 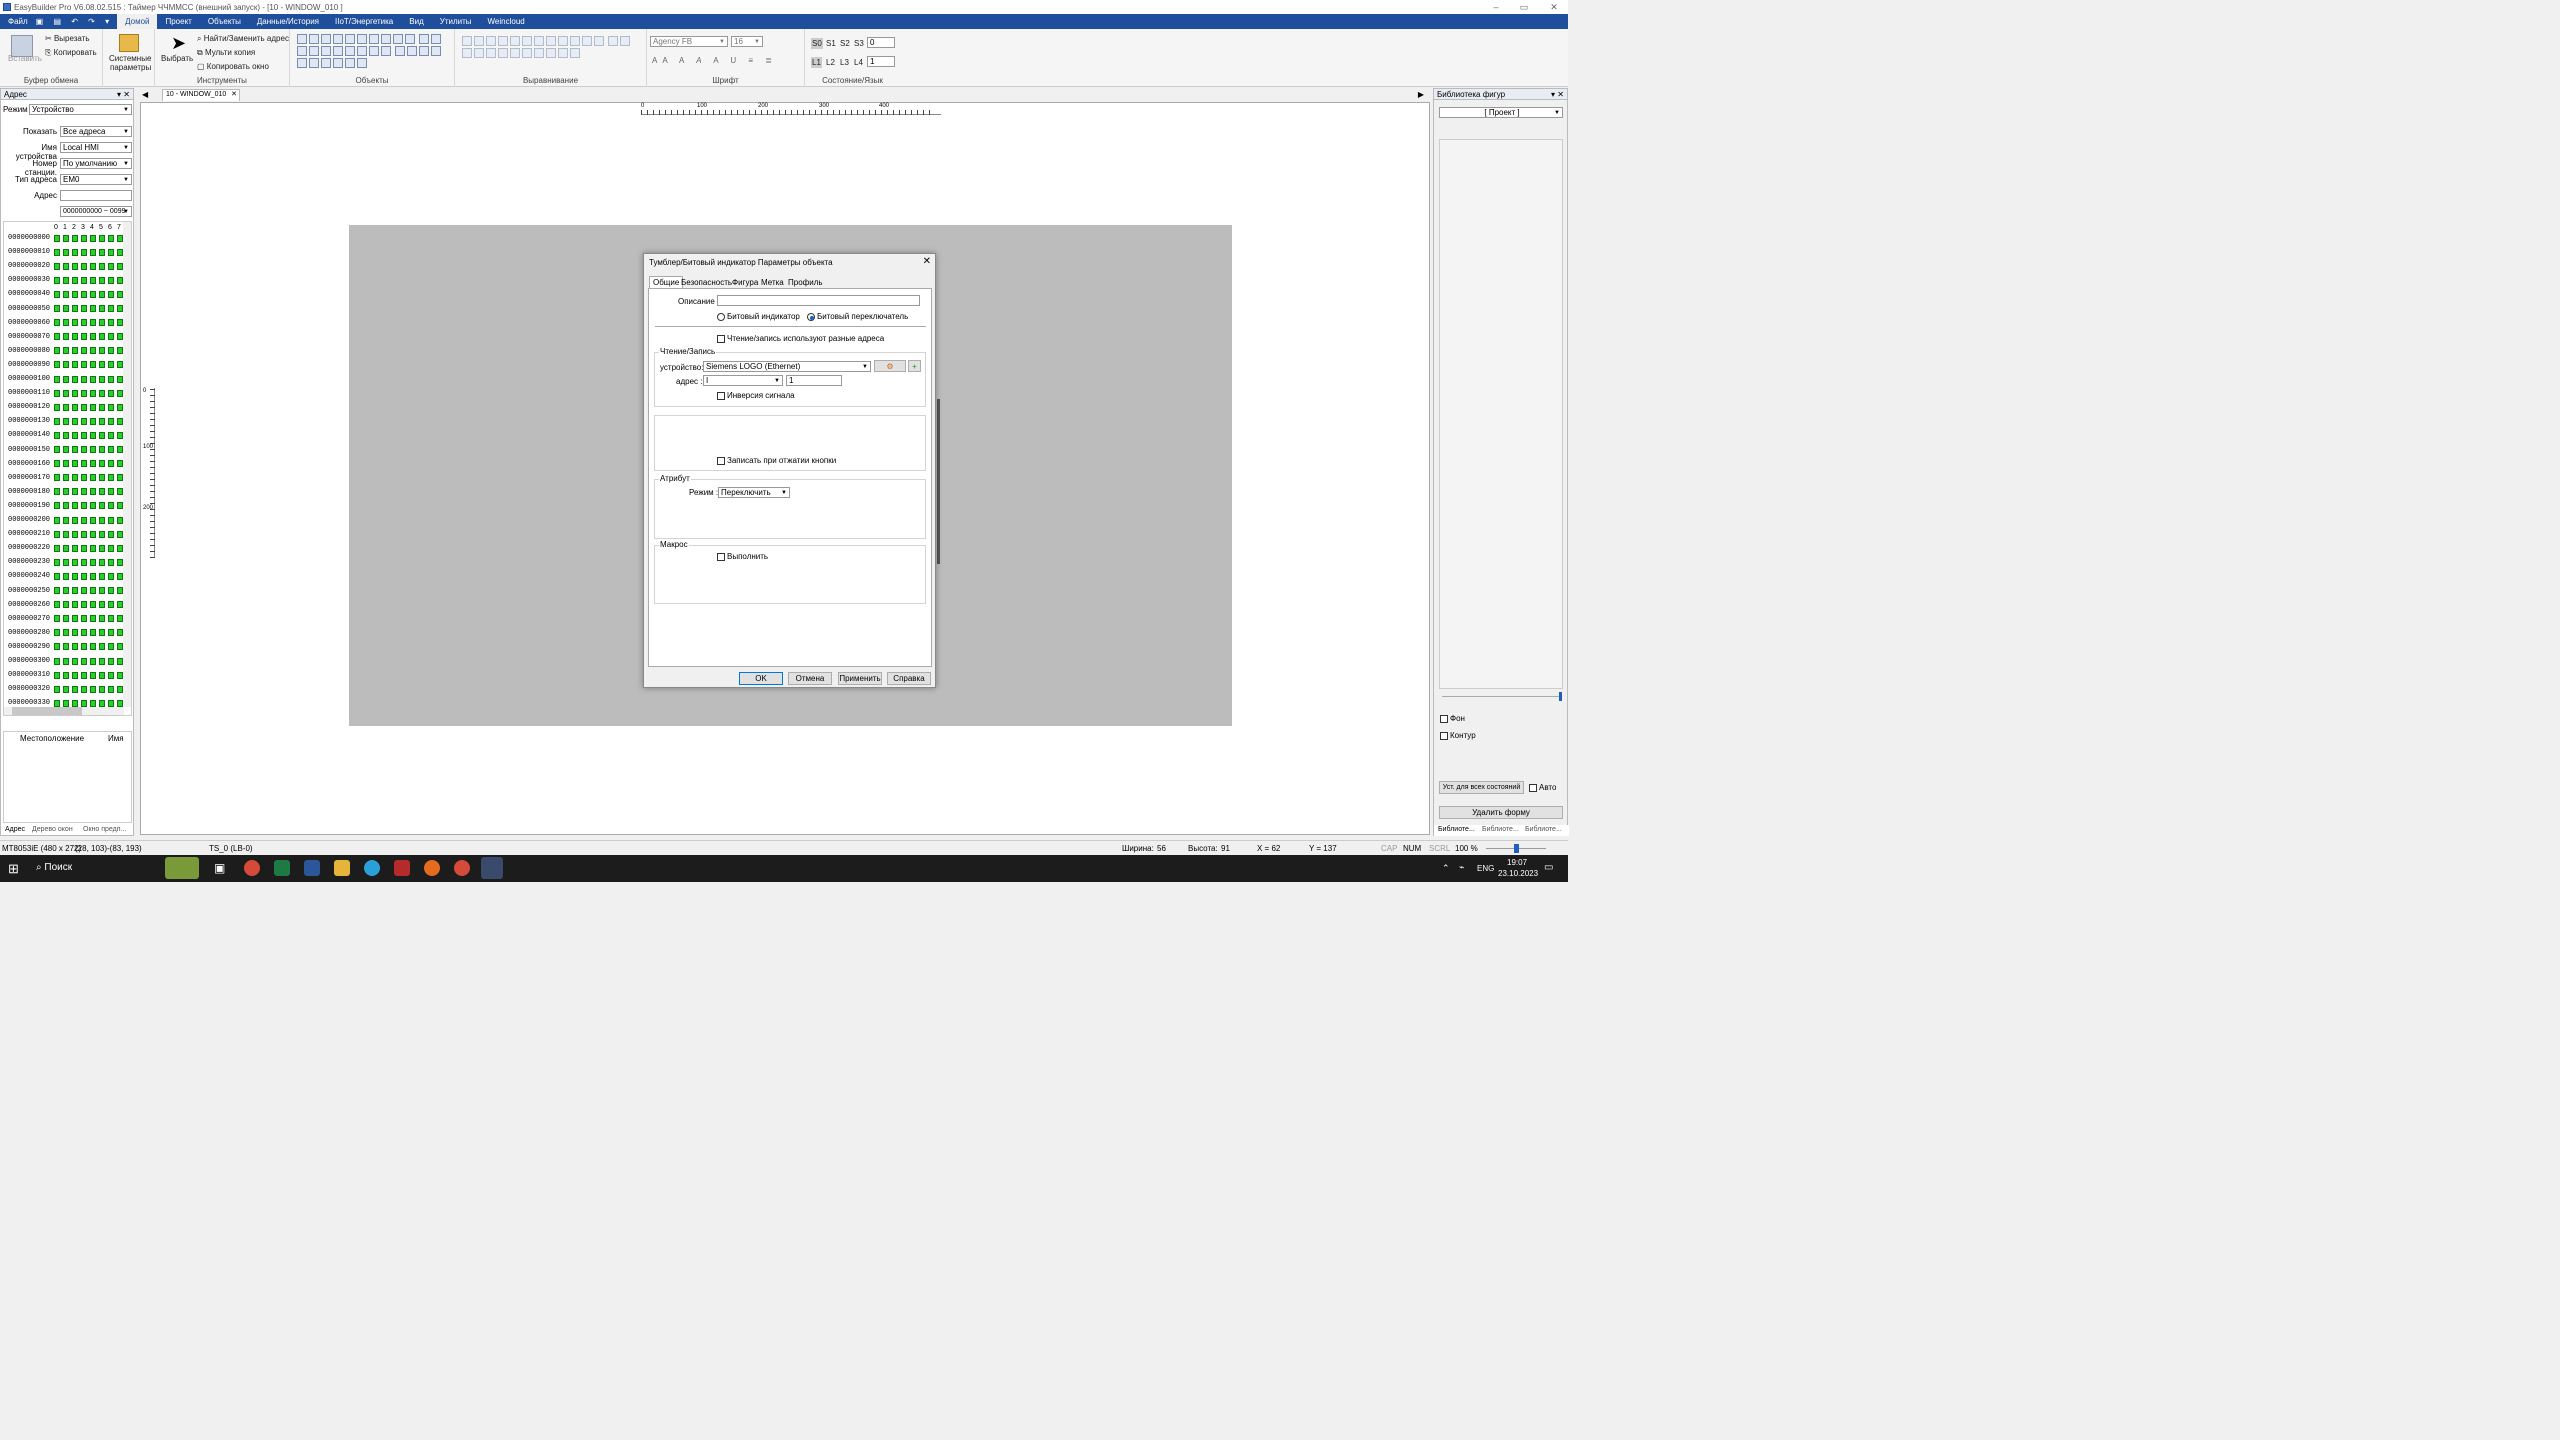 What do you see at coordinates (130, 67) in the screenshot?
I see `system-params-button-line2: параметры` at bounding box center [130, 67].